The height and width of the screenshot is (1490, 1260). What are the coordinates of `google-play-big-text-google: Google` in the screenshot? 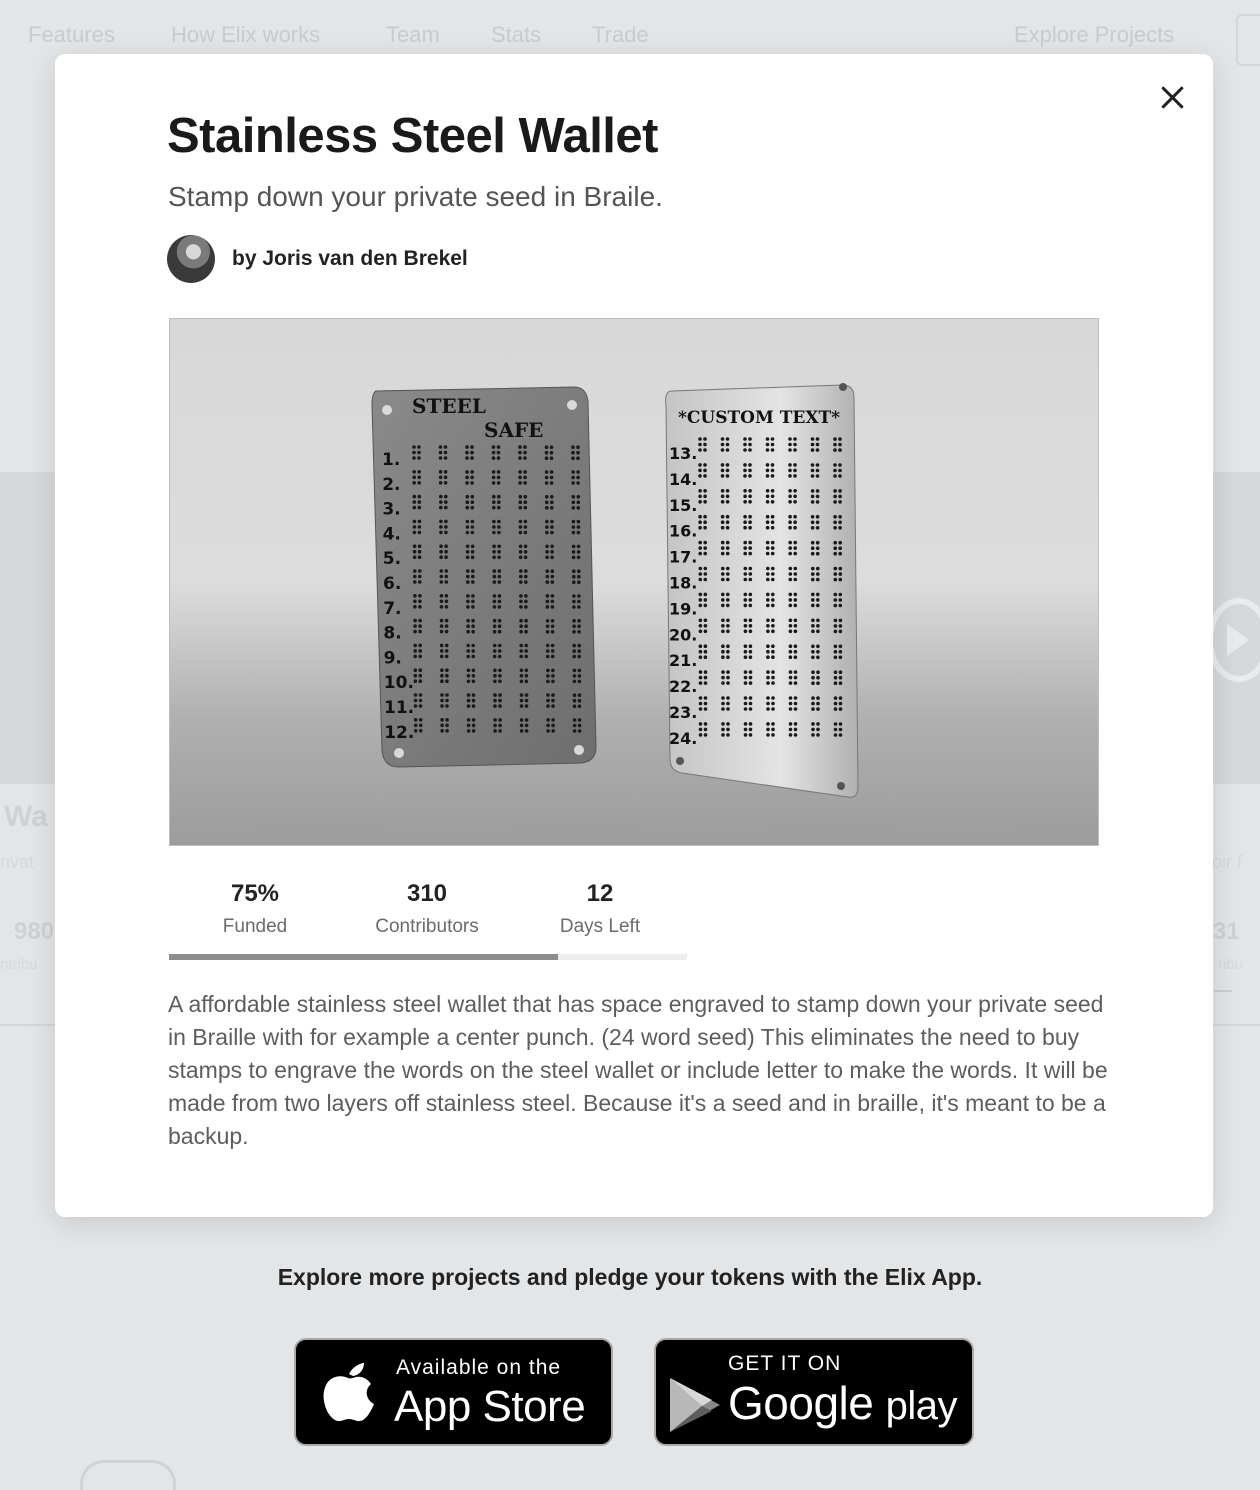 It's located at (801, 1403).